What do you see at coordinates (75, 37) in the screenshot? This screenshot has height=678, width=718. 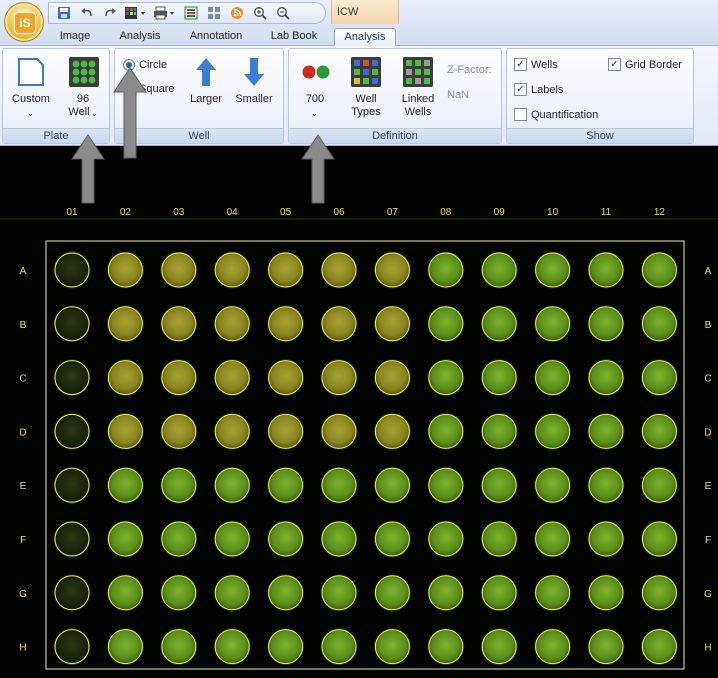 I see `tab-image: Image` at bounding box center [75, 37].